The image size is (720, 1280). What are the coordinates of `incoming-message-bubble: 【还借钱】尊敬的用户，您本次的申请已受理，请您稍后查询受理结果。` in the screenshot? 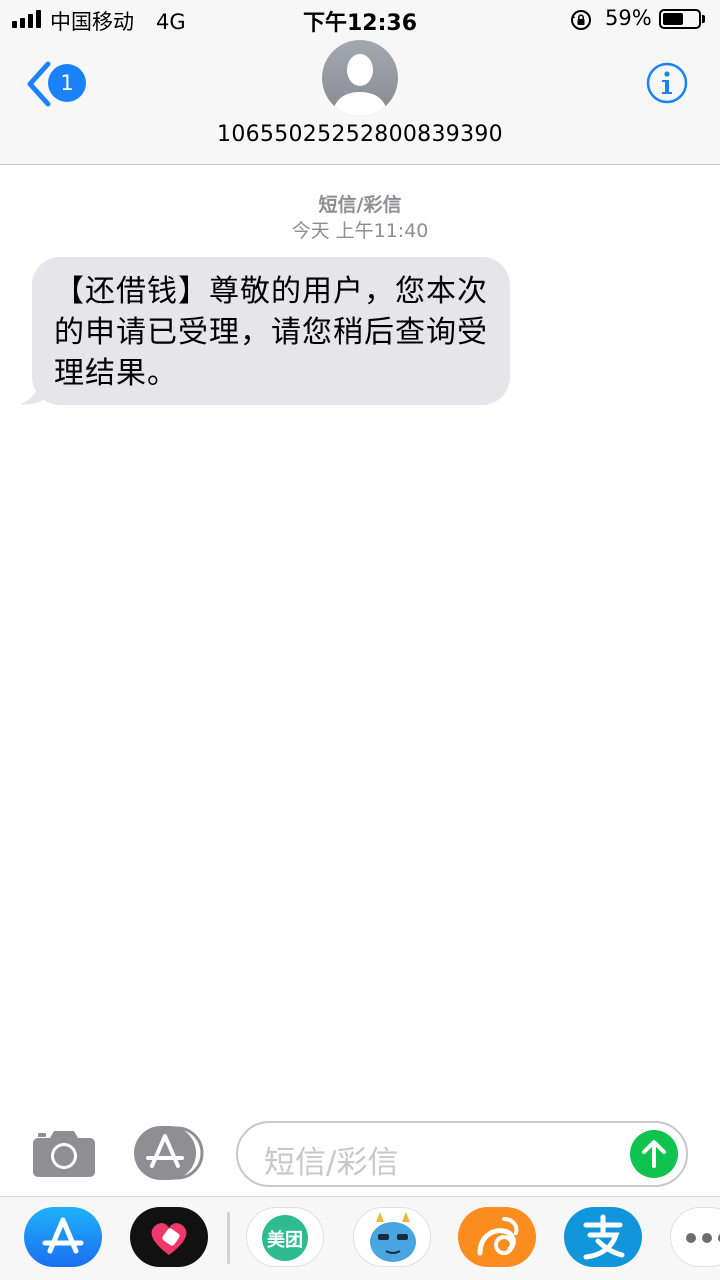 It's located at (271, 331).